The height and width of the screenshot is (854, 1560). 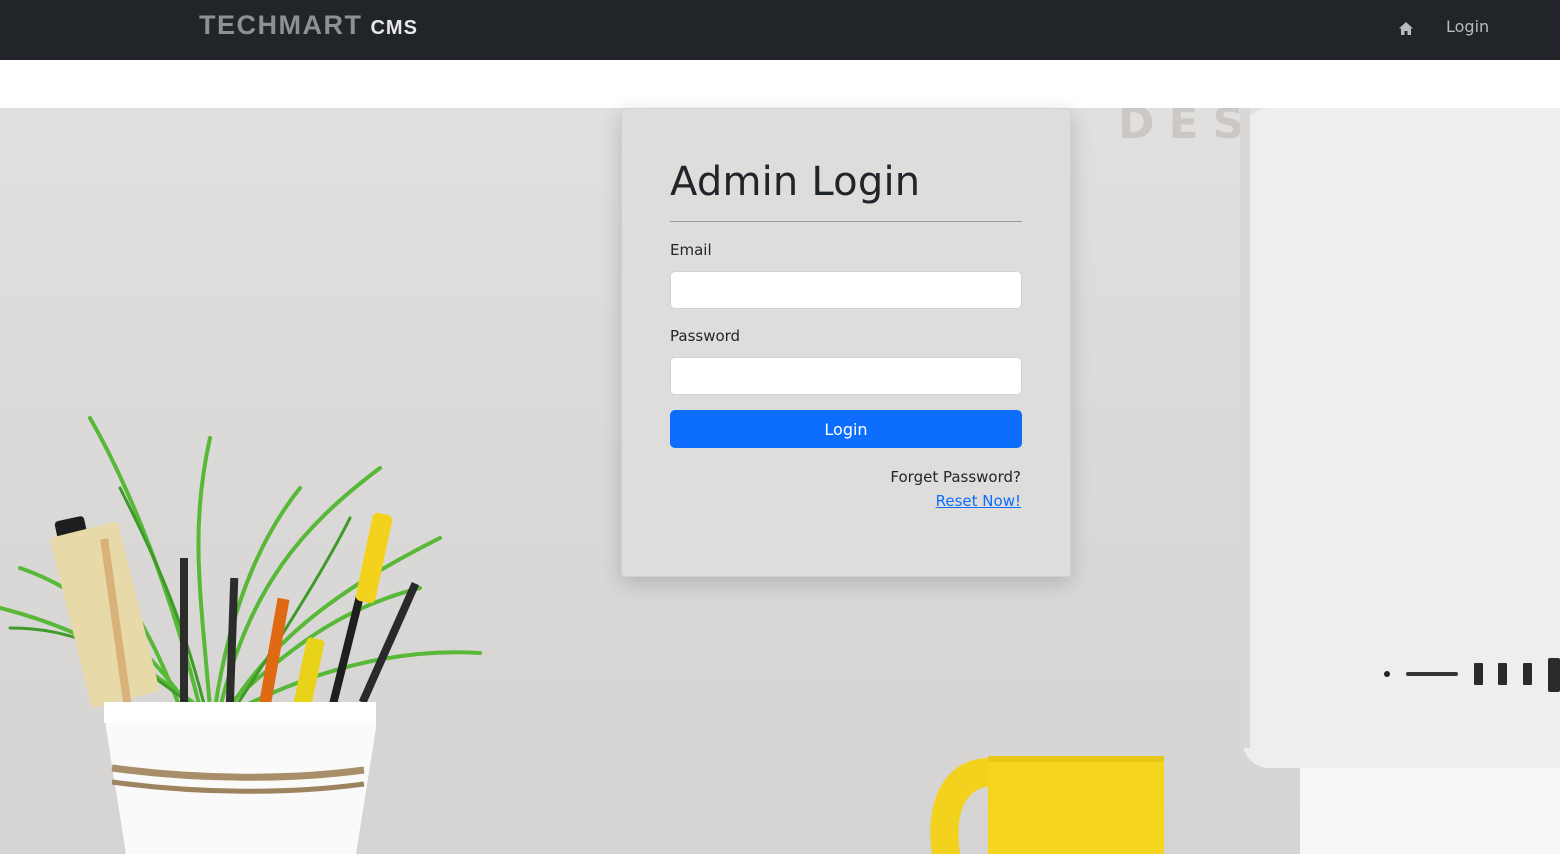 What do you see at coordinates (691, 250) in the screenshot?
I see `email-label: Email` at bounding box center [691, 250].